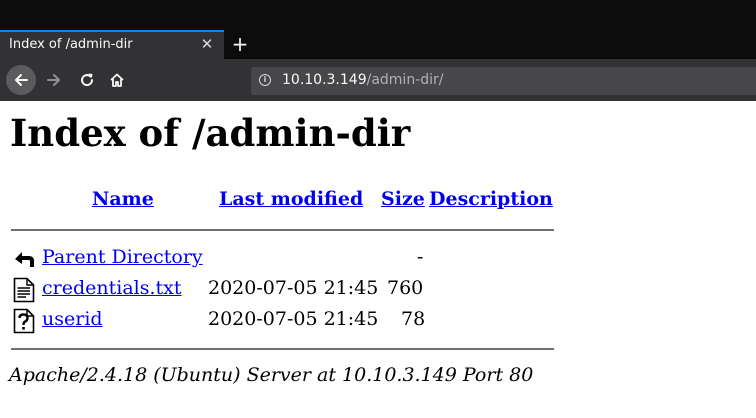 The image size is (756, 418). What do you see at coordinates (24, 321) in the screenshot?
I see `unknown-file-icon` at bounding box center [24, 321].